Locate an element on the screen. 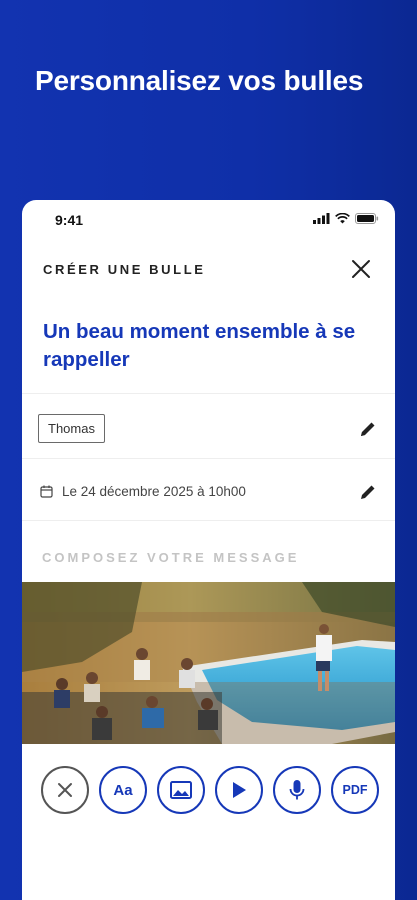 This screenshot has width=417, height=900. edit-recipient-icon is located at coordinates (368, 429).